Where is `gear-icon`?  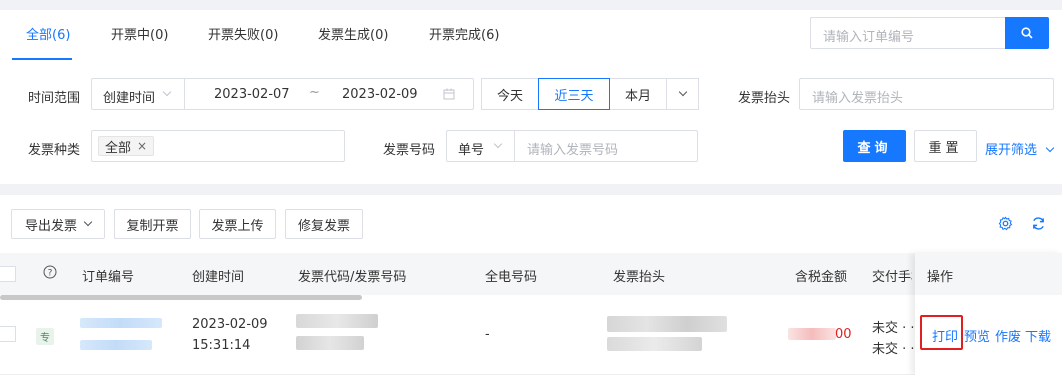
gear-icon is located at coordinates (1005, 223).